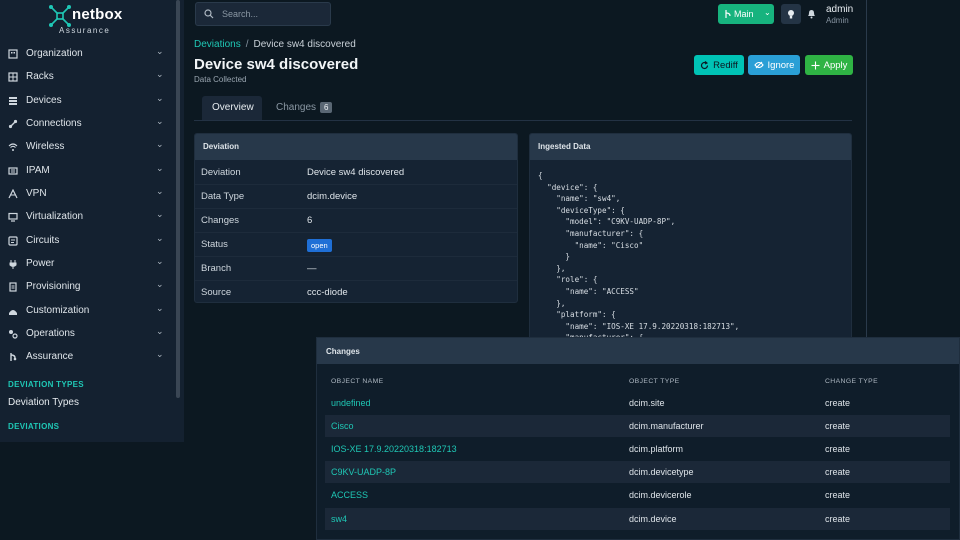  I want to click on user-role: Admin, so click(837, 20).